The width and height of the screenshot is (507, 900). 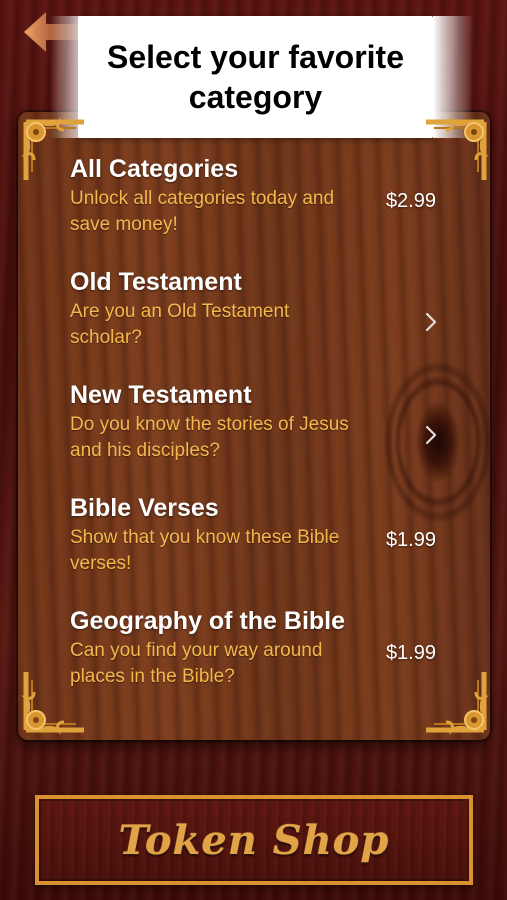 What do you see at coordinates (411, 201) in the screenshot?
I see `price-label: $2.99` at bounding box center [411, 201].